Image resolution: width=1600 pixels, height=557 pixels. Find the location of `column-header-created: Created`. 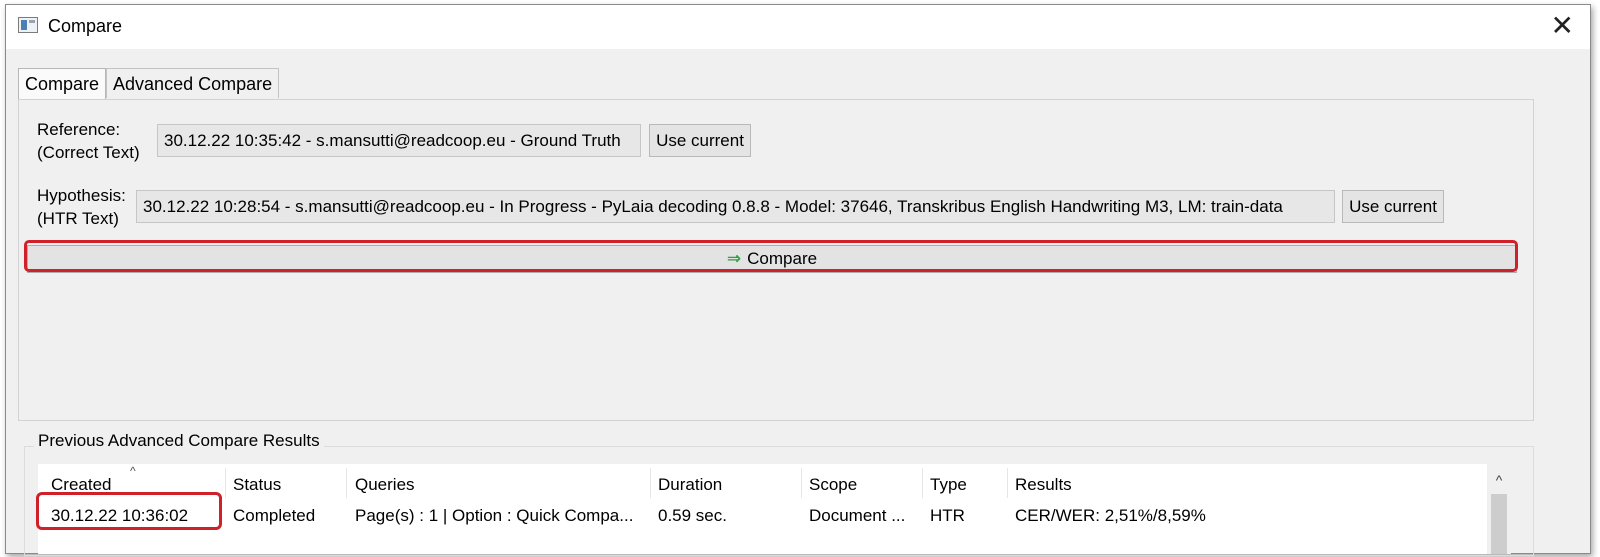

column-header-created: Created is located at coordinates (81, 485).